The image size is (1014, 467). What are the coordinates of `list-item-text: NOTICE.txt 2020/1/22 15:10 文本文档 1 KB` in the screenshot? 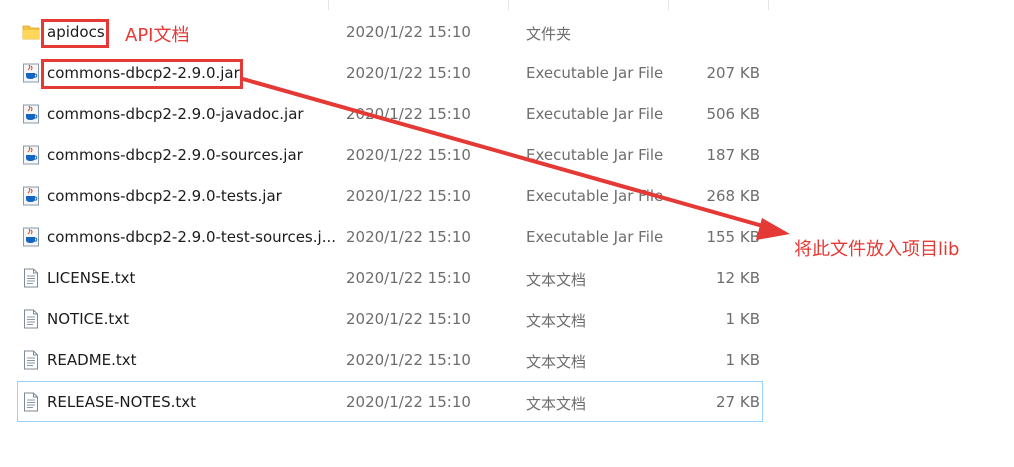 It's located at (385, 319).